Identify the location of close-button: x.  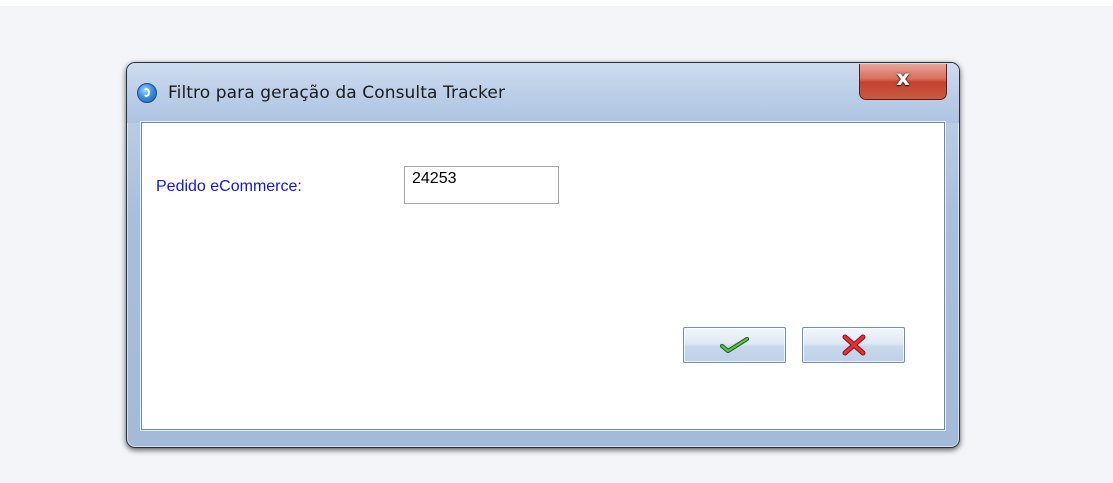
(903, 82).